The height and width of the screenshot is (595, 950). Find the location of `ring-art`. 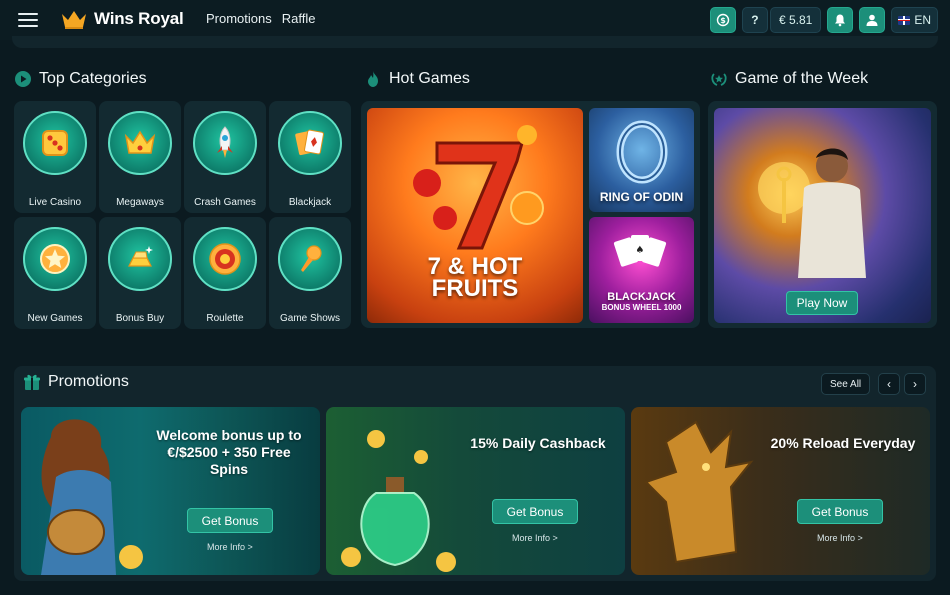

ring-art is located at coordinates (642, 152).